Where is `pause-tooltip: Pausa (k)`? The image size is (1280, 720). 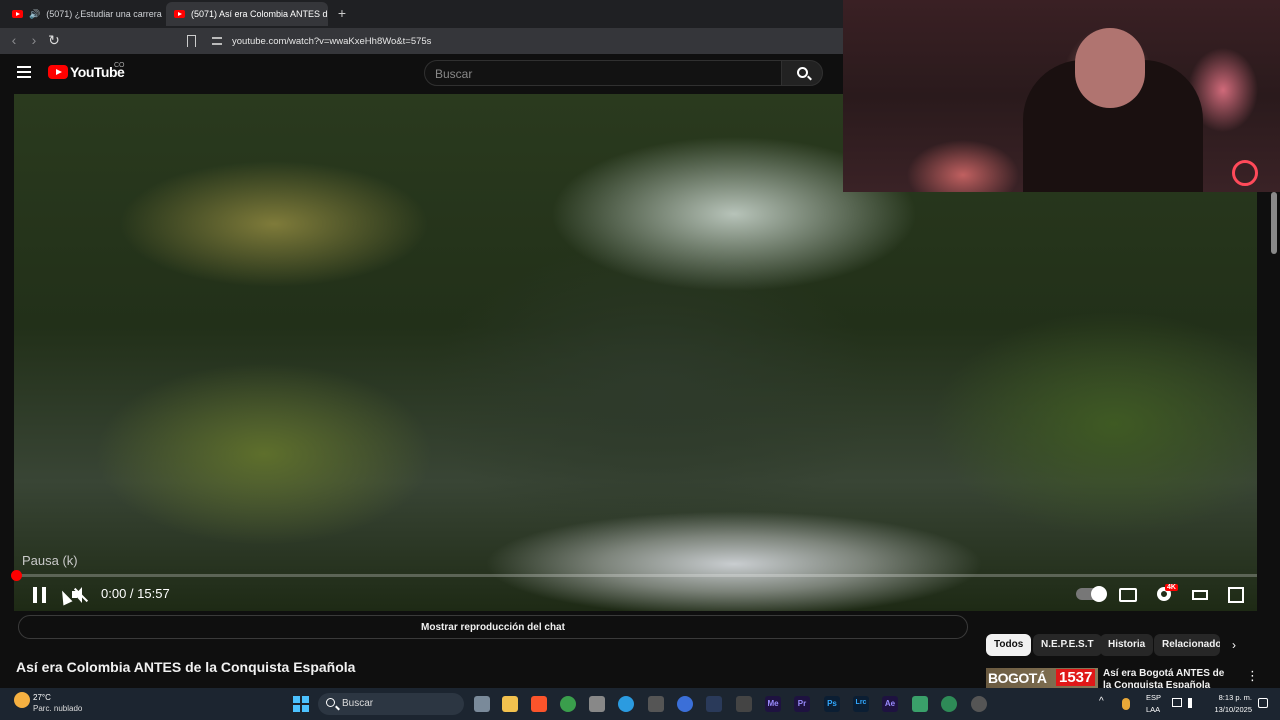 pause-tooltip: Pausa (k) is located at coordinates (50, 560).